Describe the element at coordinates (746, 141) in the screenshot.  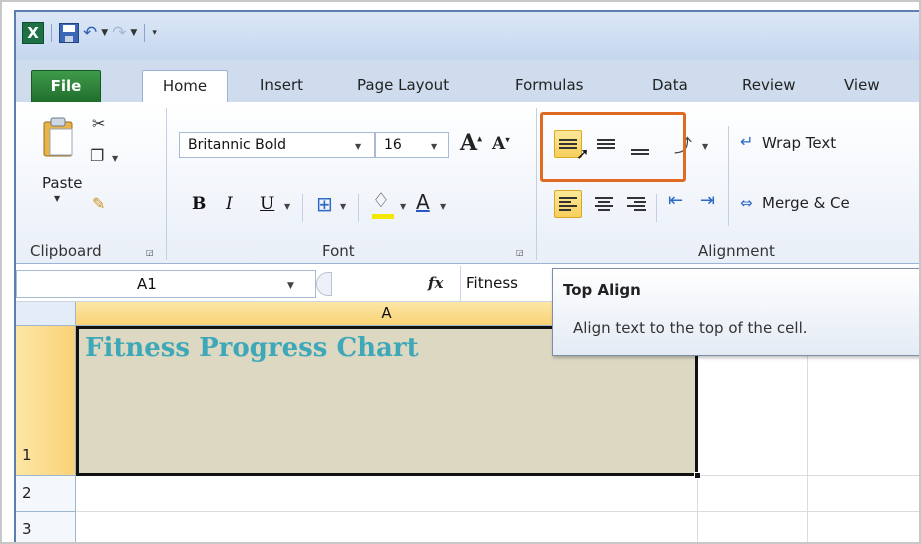
I see `wrap-text-icon: ↵` at that location.